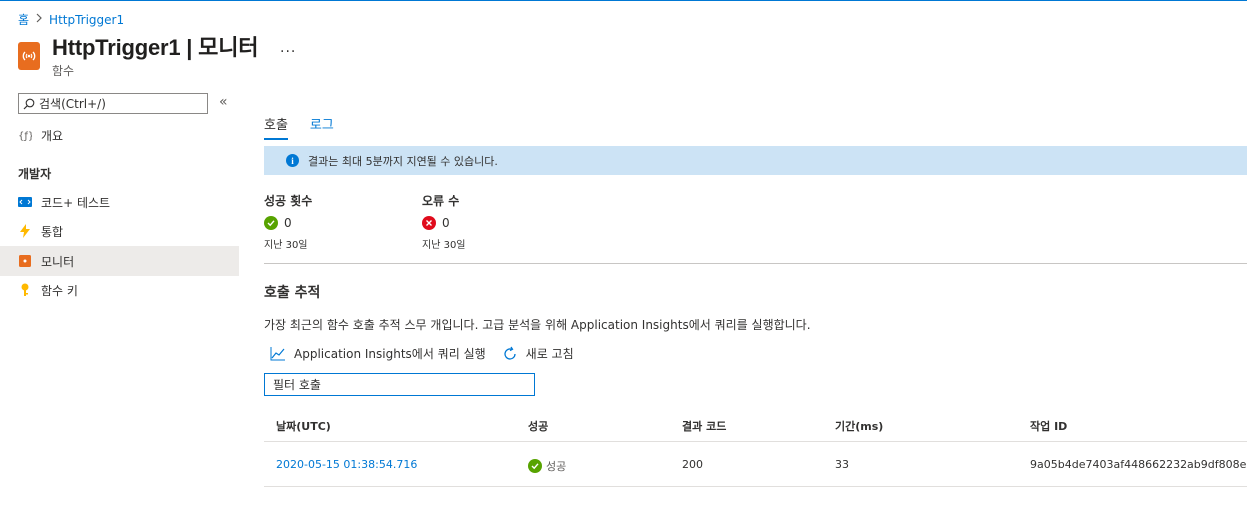 The width and height of the screenshot is (1247, 508). I want to click on refresh-icon, so click(510, 353).